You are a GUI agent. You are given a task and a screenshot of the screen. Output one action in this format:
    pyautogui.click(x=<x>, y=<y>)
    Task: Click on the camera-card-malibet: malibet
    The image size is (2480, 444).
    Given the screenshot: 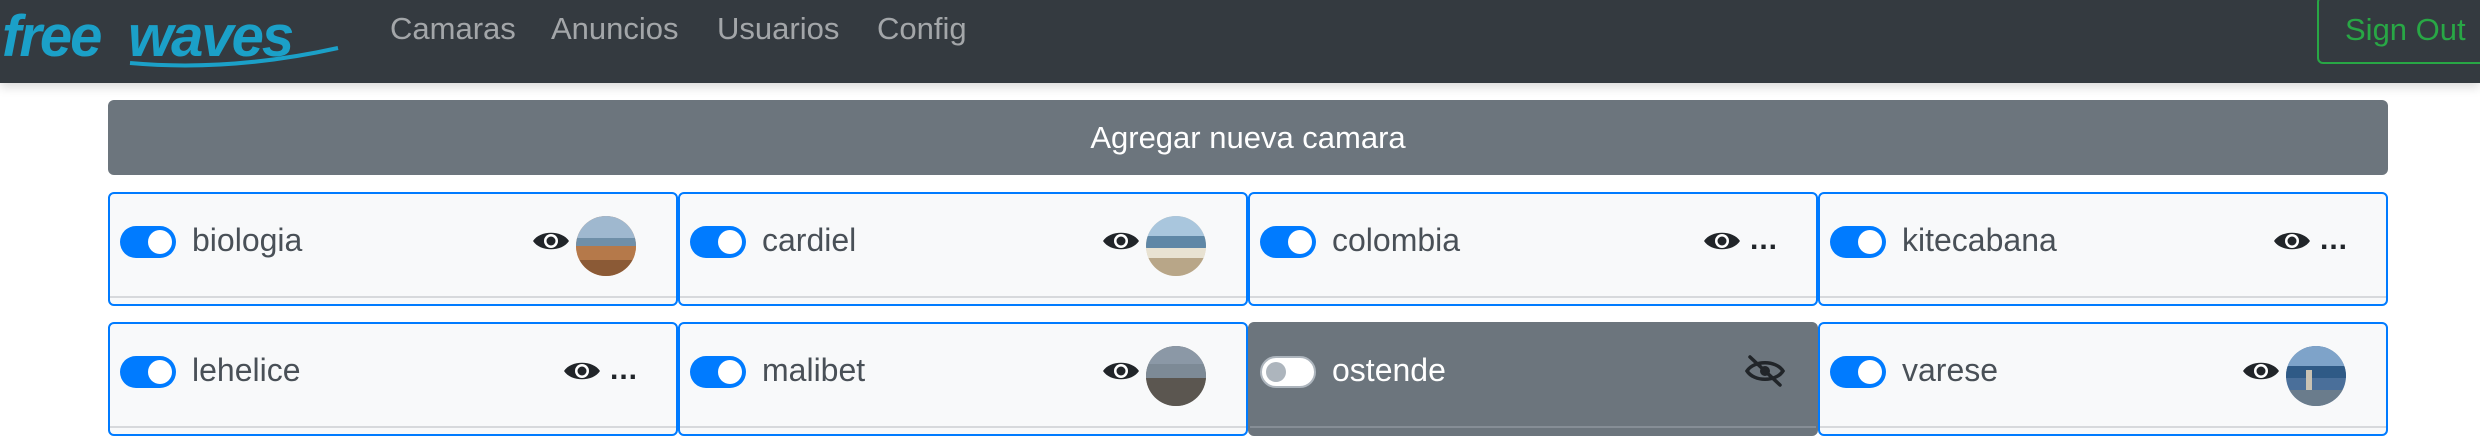 What is the action you would take?
    pyautogui.click(x=963, y=379)
    